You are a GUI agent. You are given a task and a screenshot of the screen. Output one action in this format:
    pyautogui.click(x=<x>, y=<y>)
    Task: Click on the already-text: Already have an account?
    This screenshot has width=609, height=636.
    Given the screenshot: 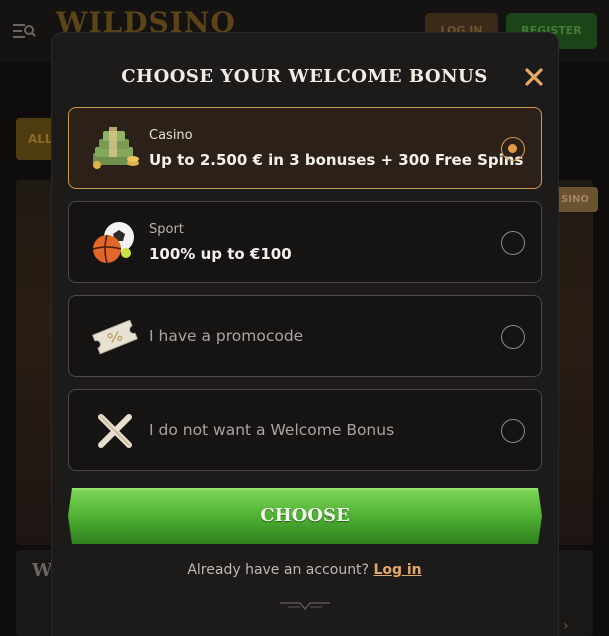 What is the action you would take?
    pyautogui.click(x=278, y=570)
    